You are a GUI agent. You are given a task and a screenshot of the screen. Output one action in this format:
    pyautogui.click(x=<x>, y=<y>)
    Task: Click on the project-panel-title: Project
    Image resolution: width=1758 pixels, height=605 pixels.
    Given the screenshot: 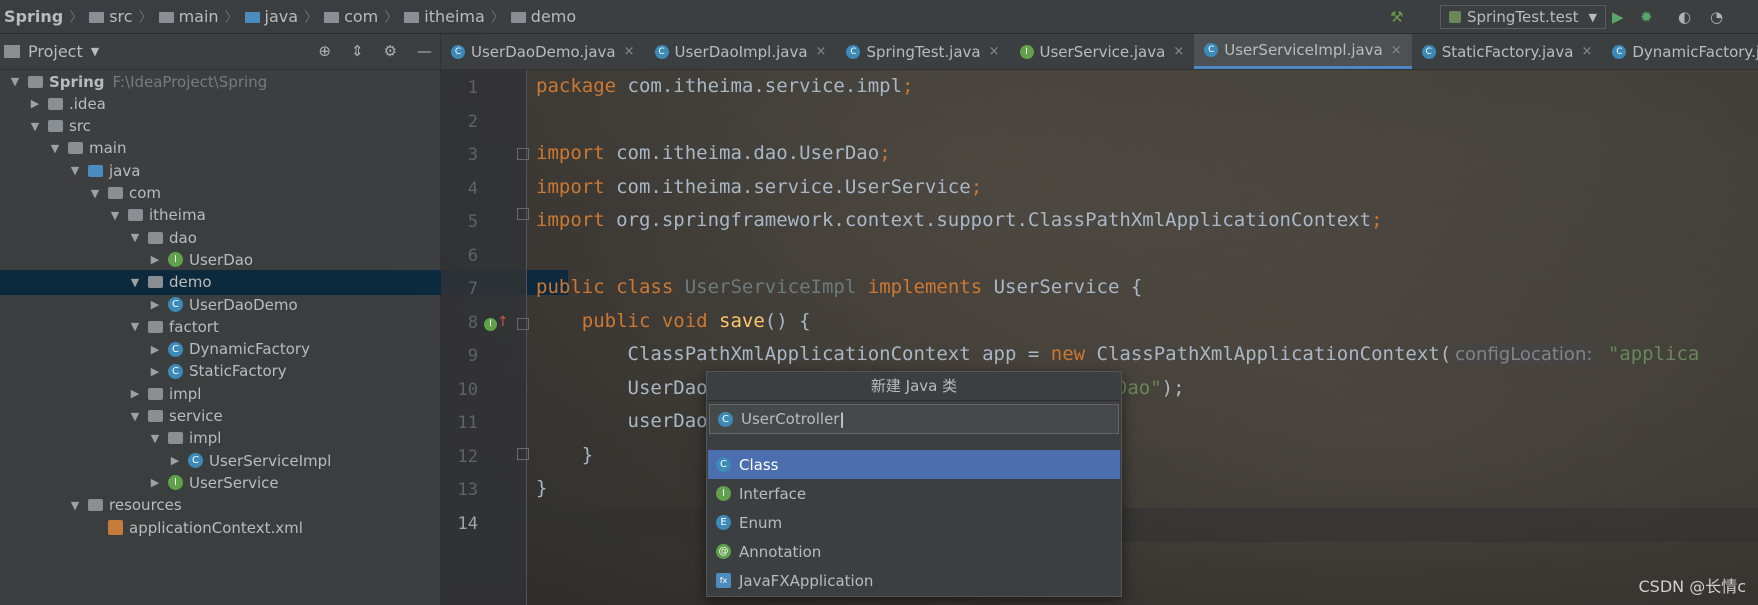 What is the action you would take?
    pyautogui.click(x=55, y=51)
    